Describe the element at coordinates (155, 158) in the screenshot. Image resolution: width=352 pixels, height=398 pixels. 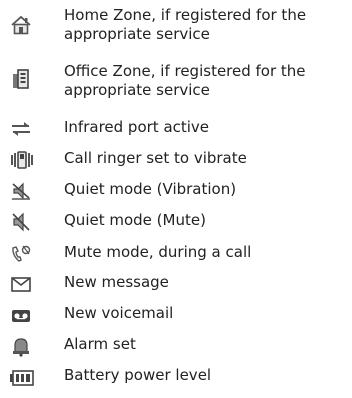
I see `legend-item-label: Call ringer set to vibrate` at that location.